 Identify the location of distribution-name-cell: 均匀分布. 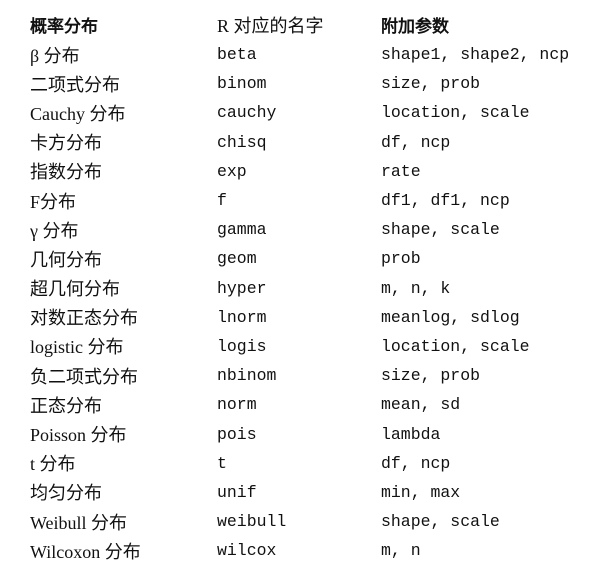
(66, 493).